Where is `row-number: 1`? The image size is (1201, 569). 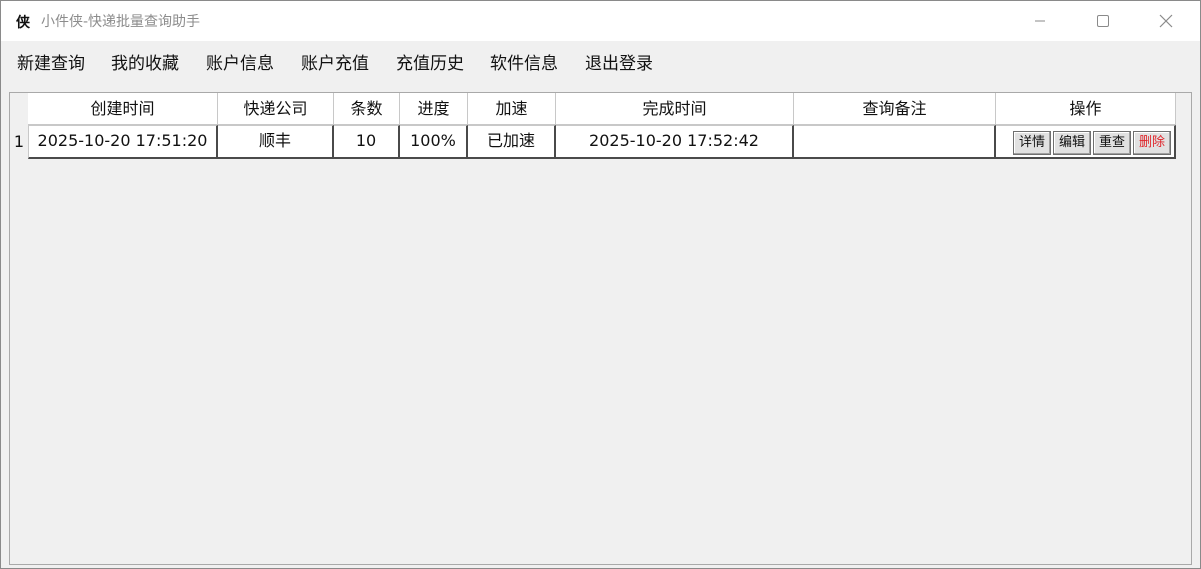
row-number: 1 is located at coordinates (19, 141).